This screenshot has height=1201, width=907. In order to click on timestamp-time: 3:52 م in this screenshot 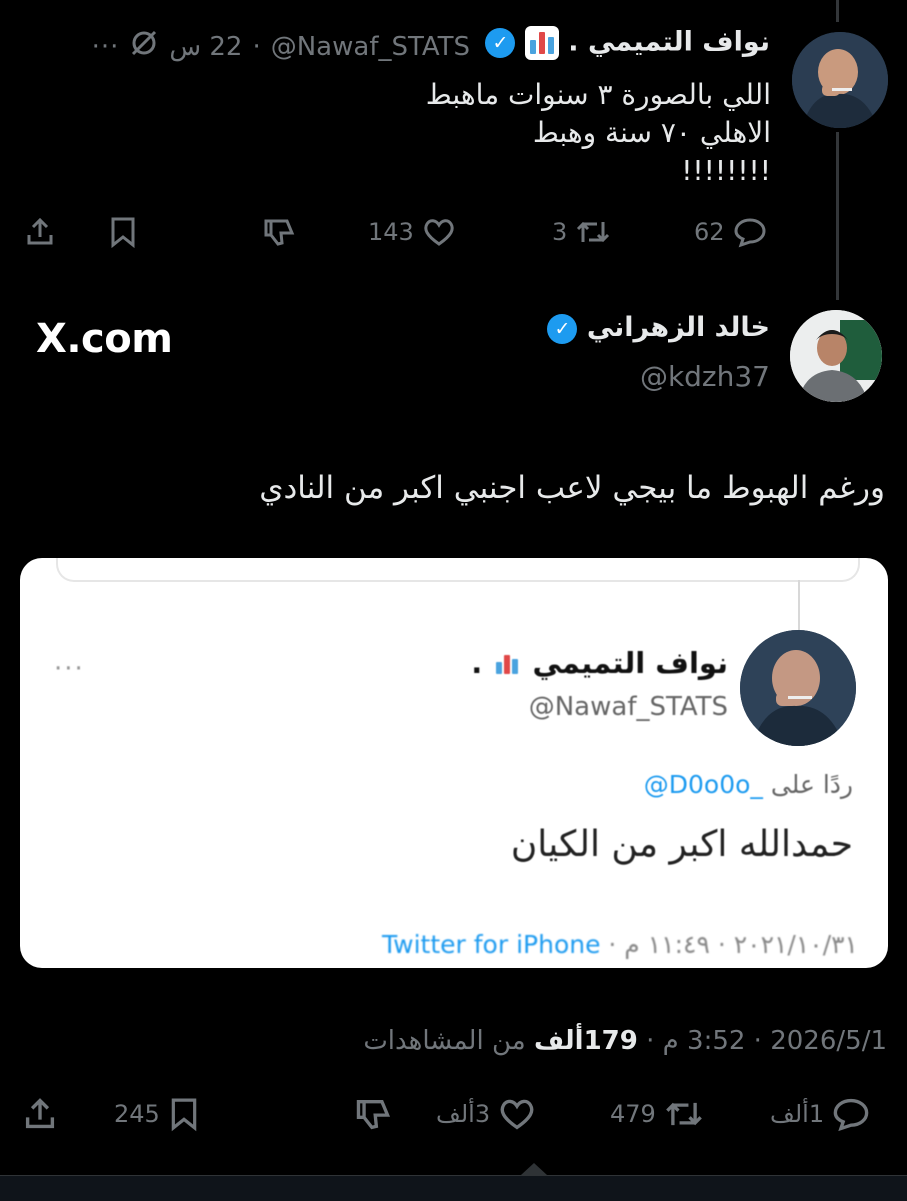, I will do `click(704, 1041)`.